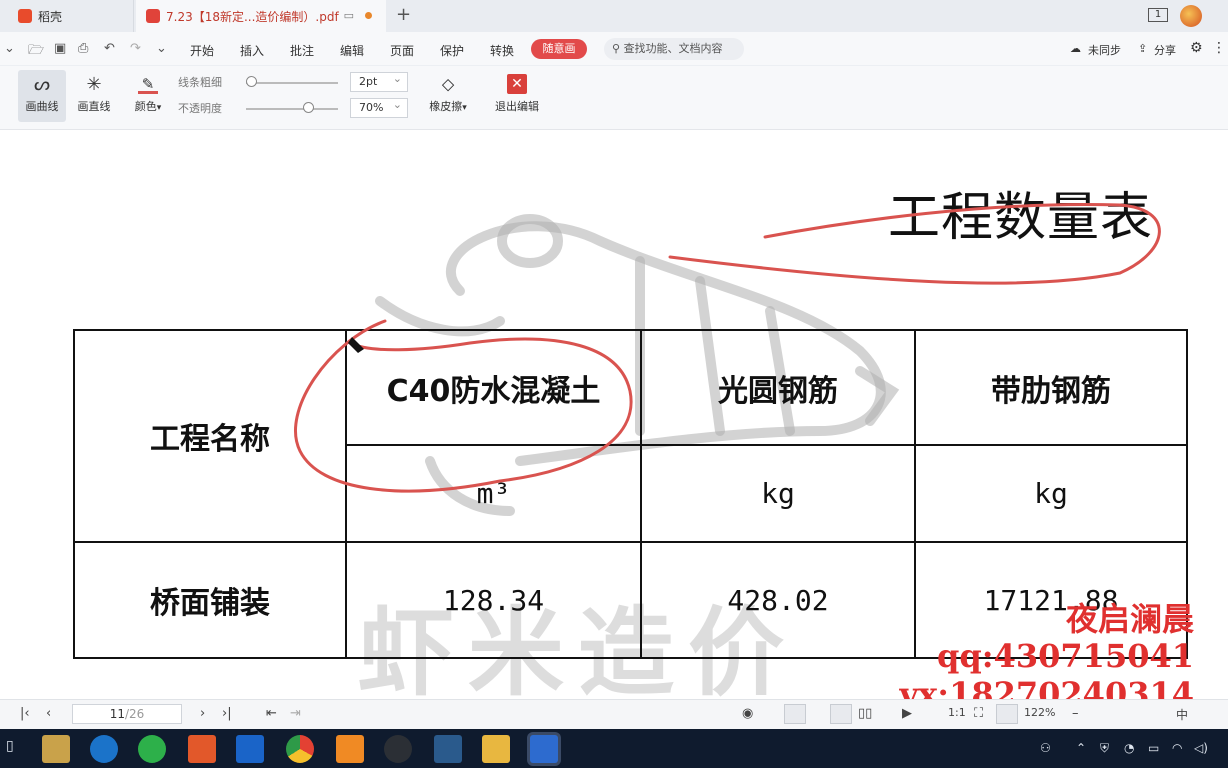 This screenshot has width=1228, height=768. I want to click on sogou-icon, so click(350, 749).